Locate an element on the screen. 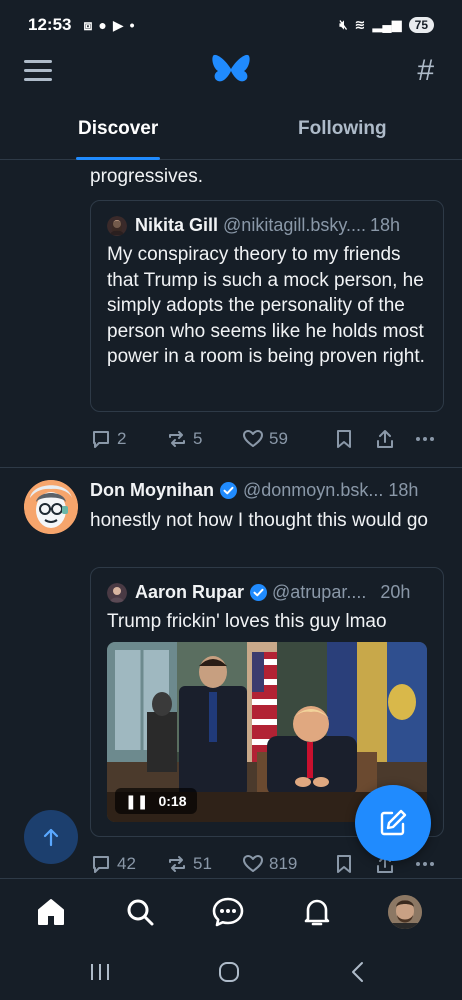  compose-button is located at coordinates (393, 823).